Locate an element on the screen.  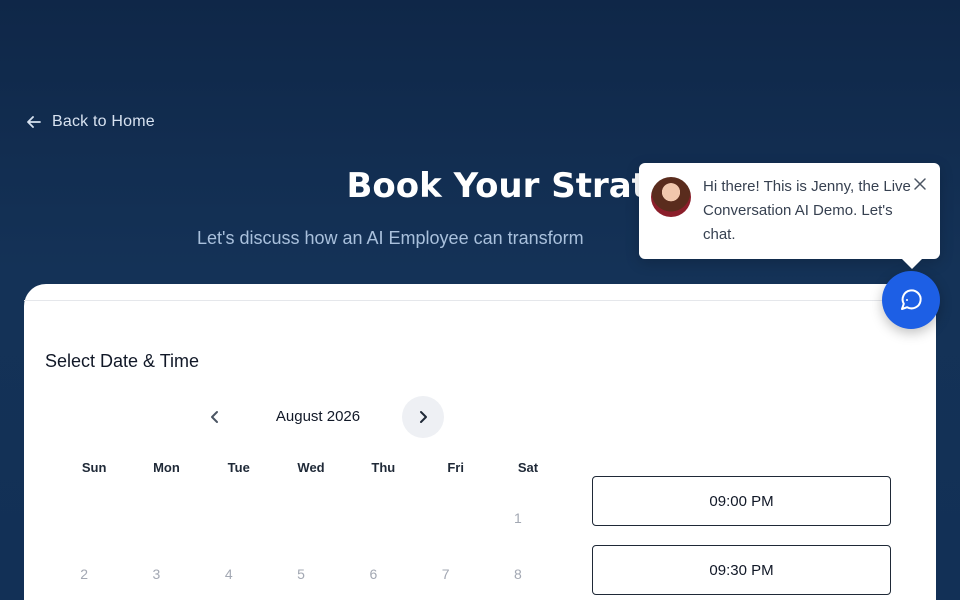
chevron-left-icon is located at coordinates (214, 417).